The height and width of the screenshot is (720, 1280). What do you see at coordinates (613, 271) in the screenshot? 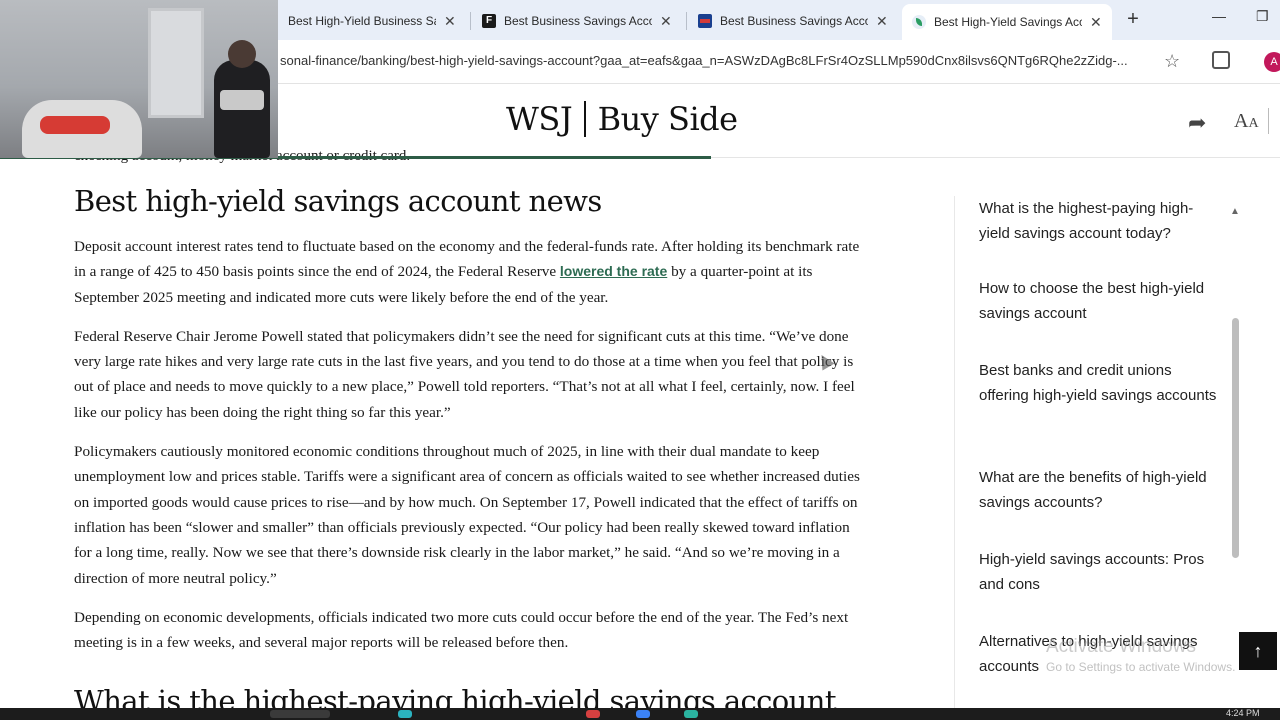
I see `lowered-the-rate-link: lowered the rate` at bounding box center [613, 271].